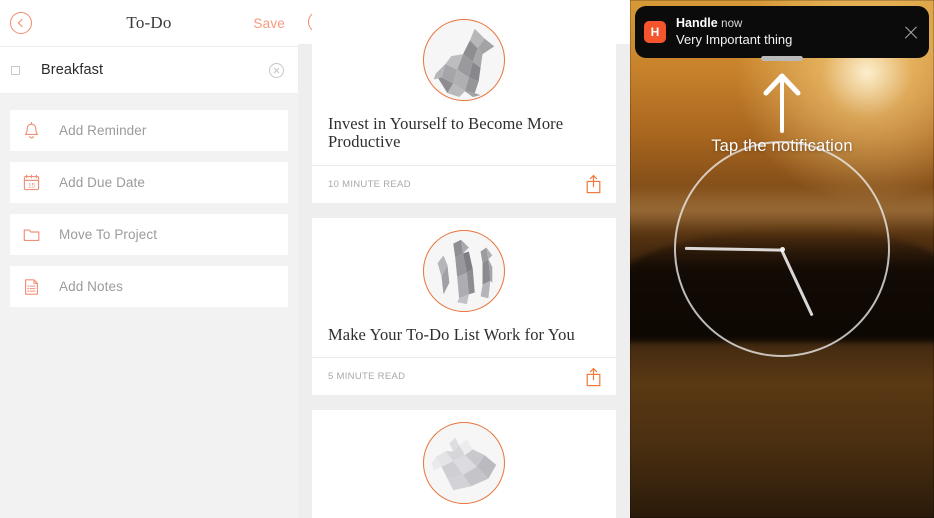 This screenshot has width=934, height=518. What do you see at coordinates (782, 146) in the screenshot?
I see `lockscreen-hint-text: Tap the notification` at bounding box center [782, 146].